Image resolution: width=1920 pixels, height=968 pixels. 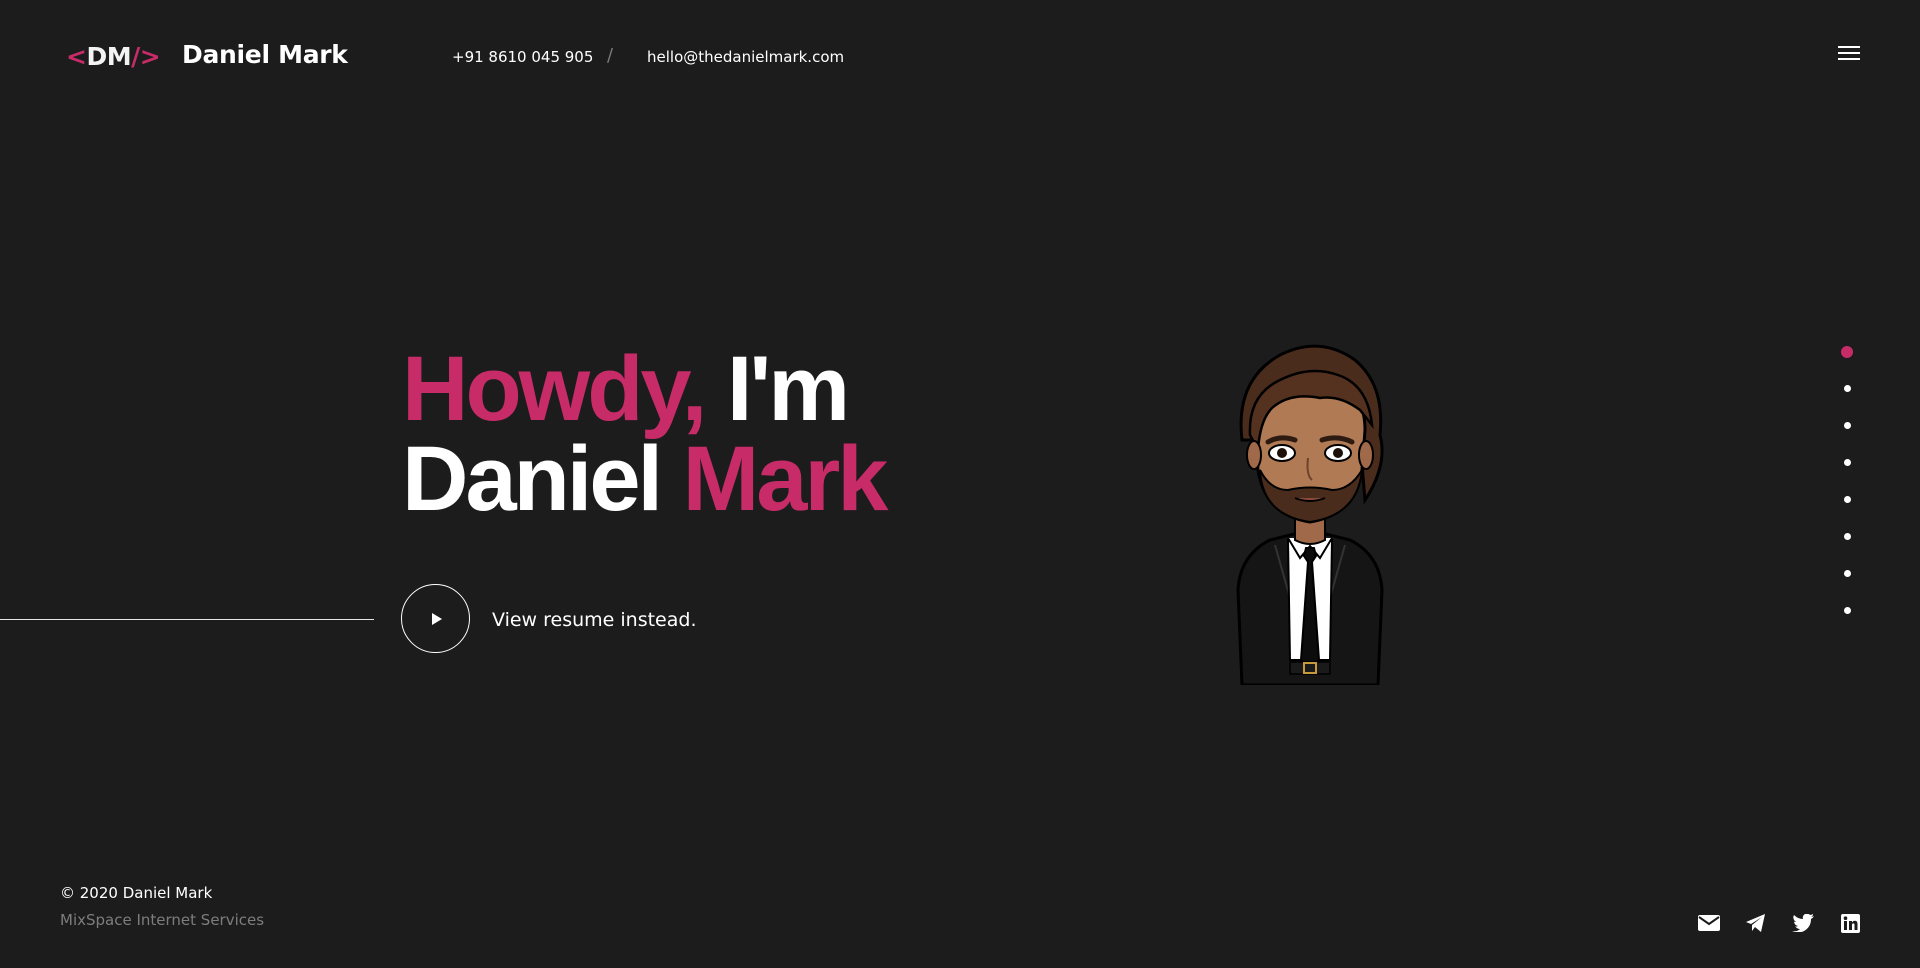 What do you see at coordinates (1310, 514) in the screenshot?
I see `avatar-illustration` at bounding box center [1310, 514].